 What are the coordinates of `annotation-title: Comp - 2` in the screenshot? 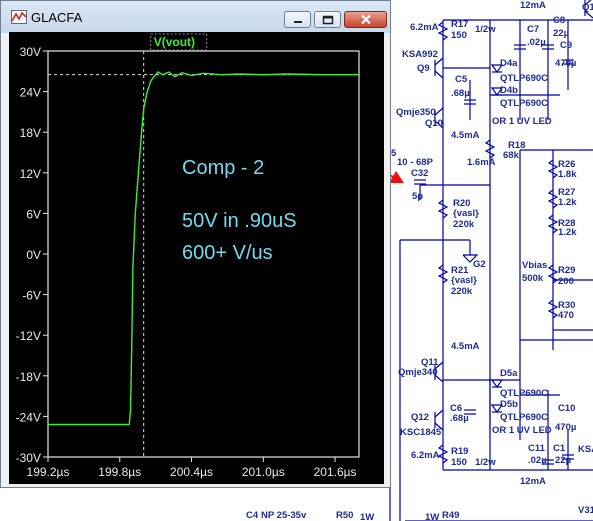 It's located at (223, 168).